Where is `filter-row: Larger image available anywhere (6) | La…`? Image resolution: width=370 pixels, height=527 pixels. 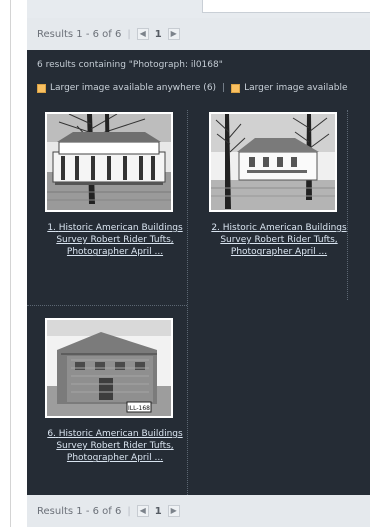 filter-row: Larger image available anywhere (6) | La… is located at coordinates (192, 88).